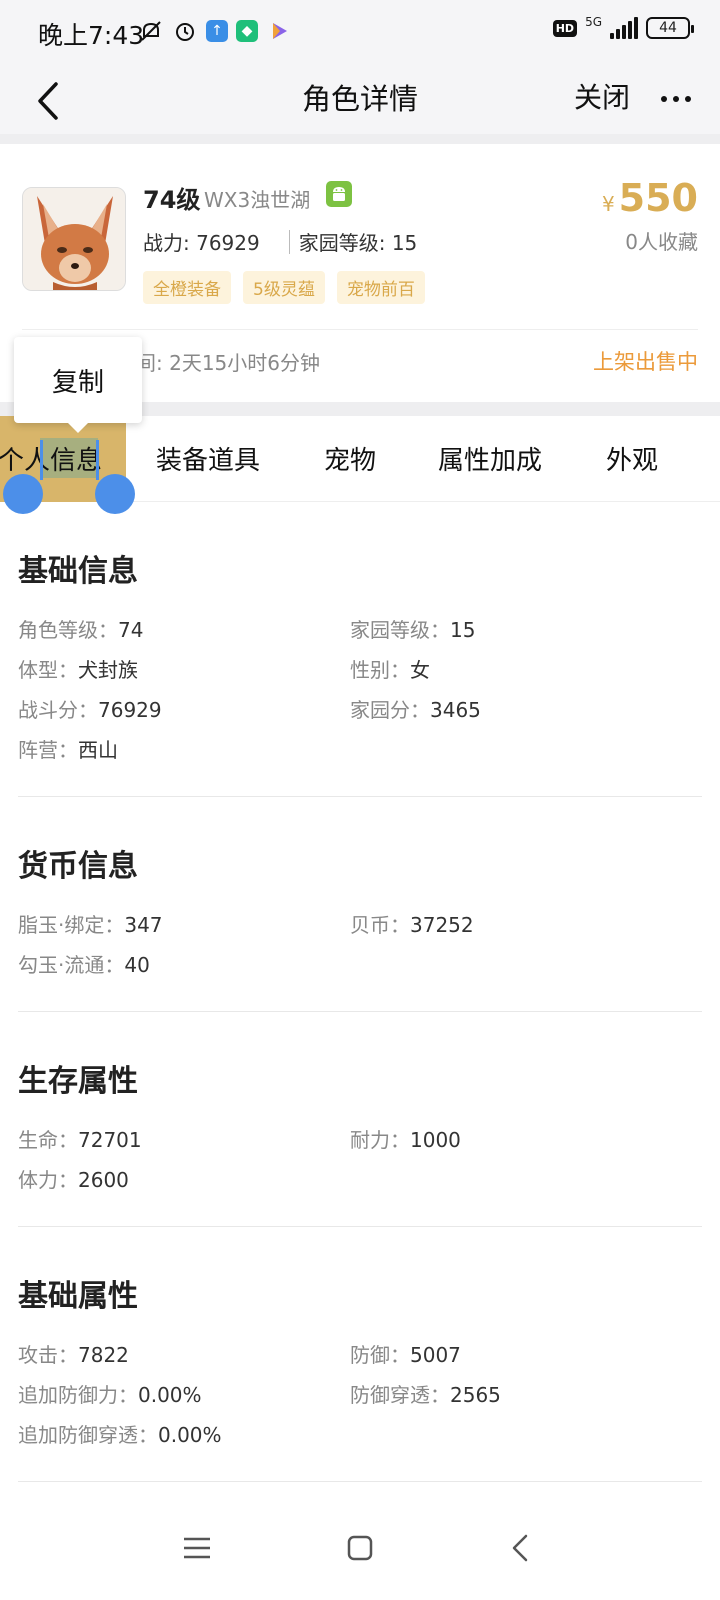 This screenshot has width=720, height=1600. I want to click on section-title: 基础属性, so click(78, 1296).